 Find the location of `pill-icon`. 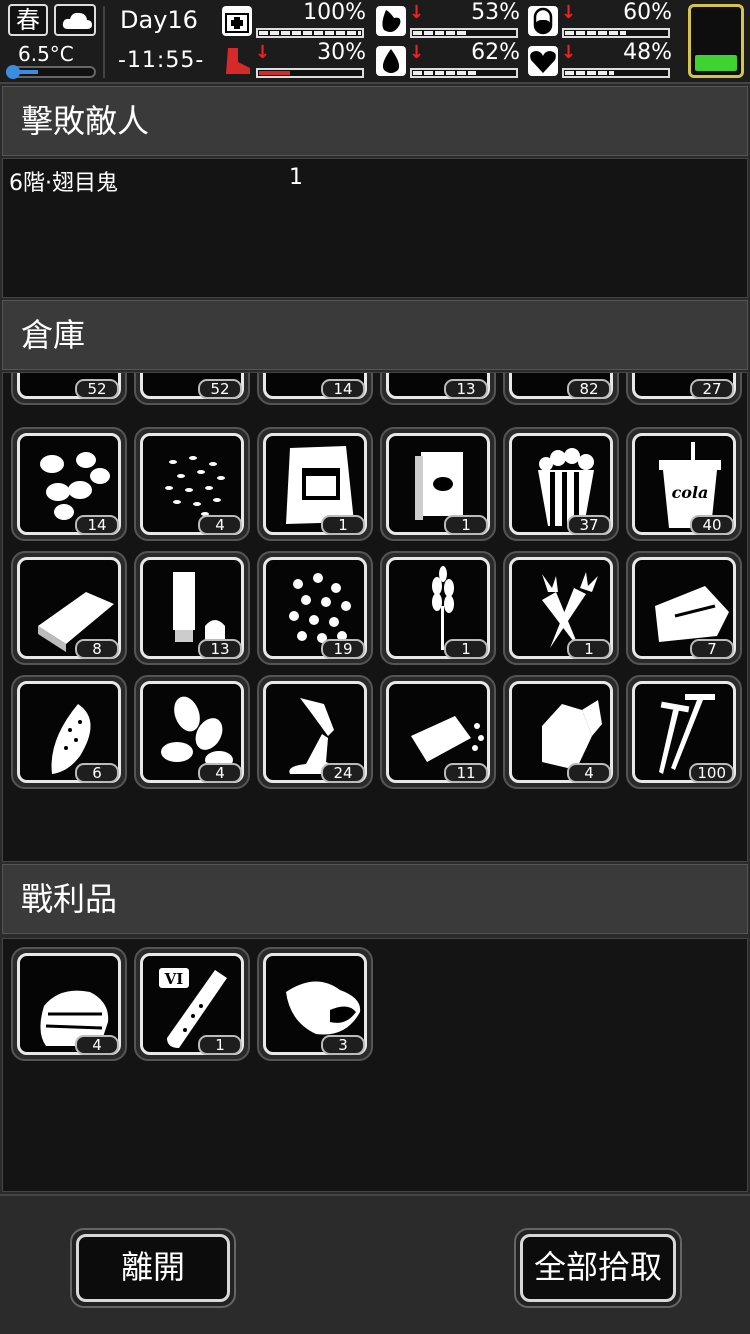

pill-icon is located at coordinates (543, 21).